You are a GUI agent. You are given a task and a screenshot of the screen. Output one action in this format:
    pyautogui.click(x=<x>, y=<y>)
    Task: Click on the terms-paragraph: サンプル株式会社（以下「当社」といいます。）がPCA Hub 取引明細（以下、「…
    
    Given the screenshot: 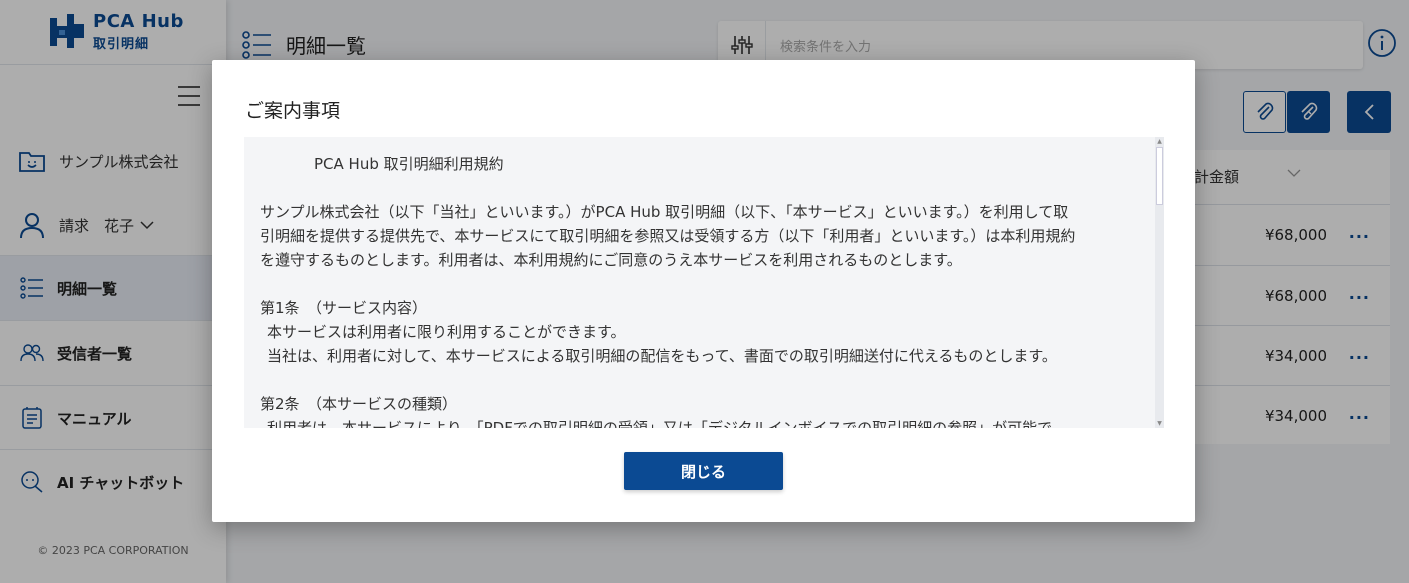 What is the action you would take?
    pyautogui.click(x=664, y=212)
    